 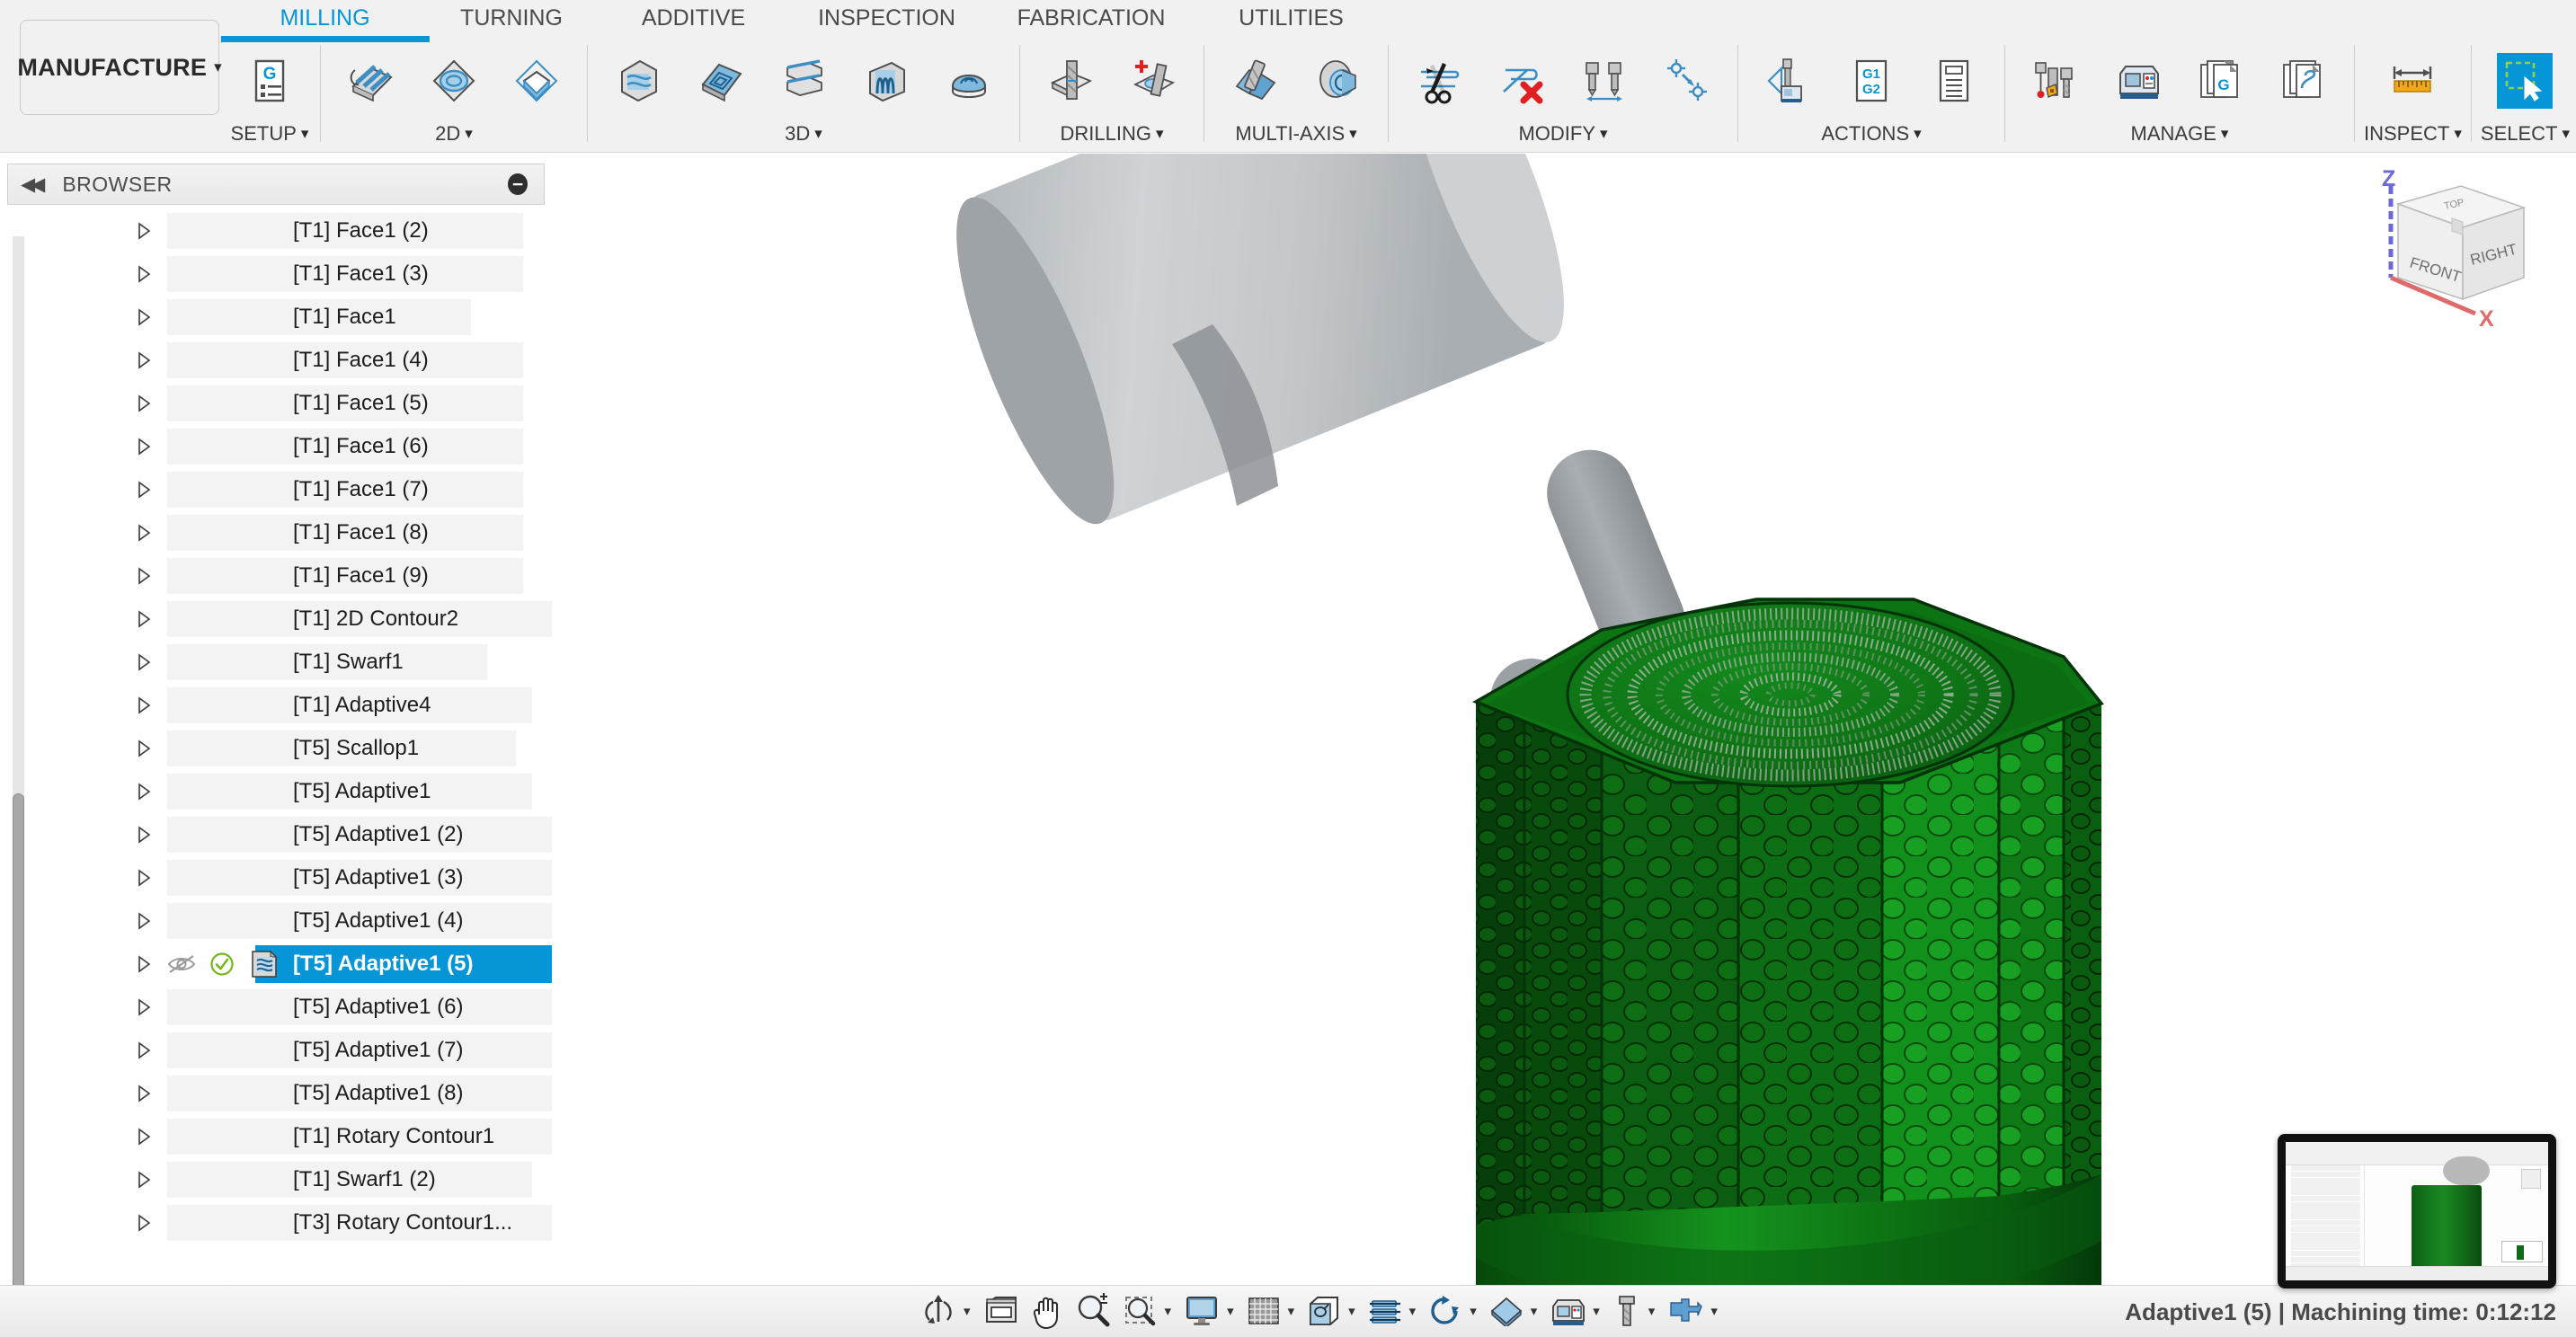 I want to click on ribbon-tab-utilities: UTILITIES, so click(x=1291, y=15).